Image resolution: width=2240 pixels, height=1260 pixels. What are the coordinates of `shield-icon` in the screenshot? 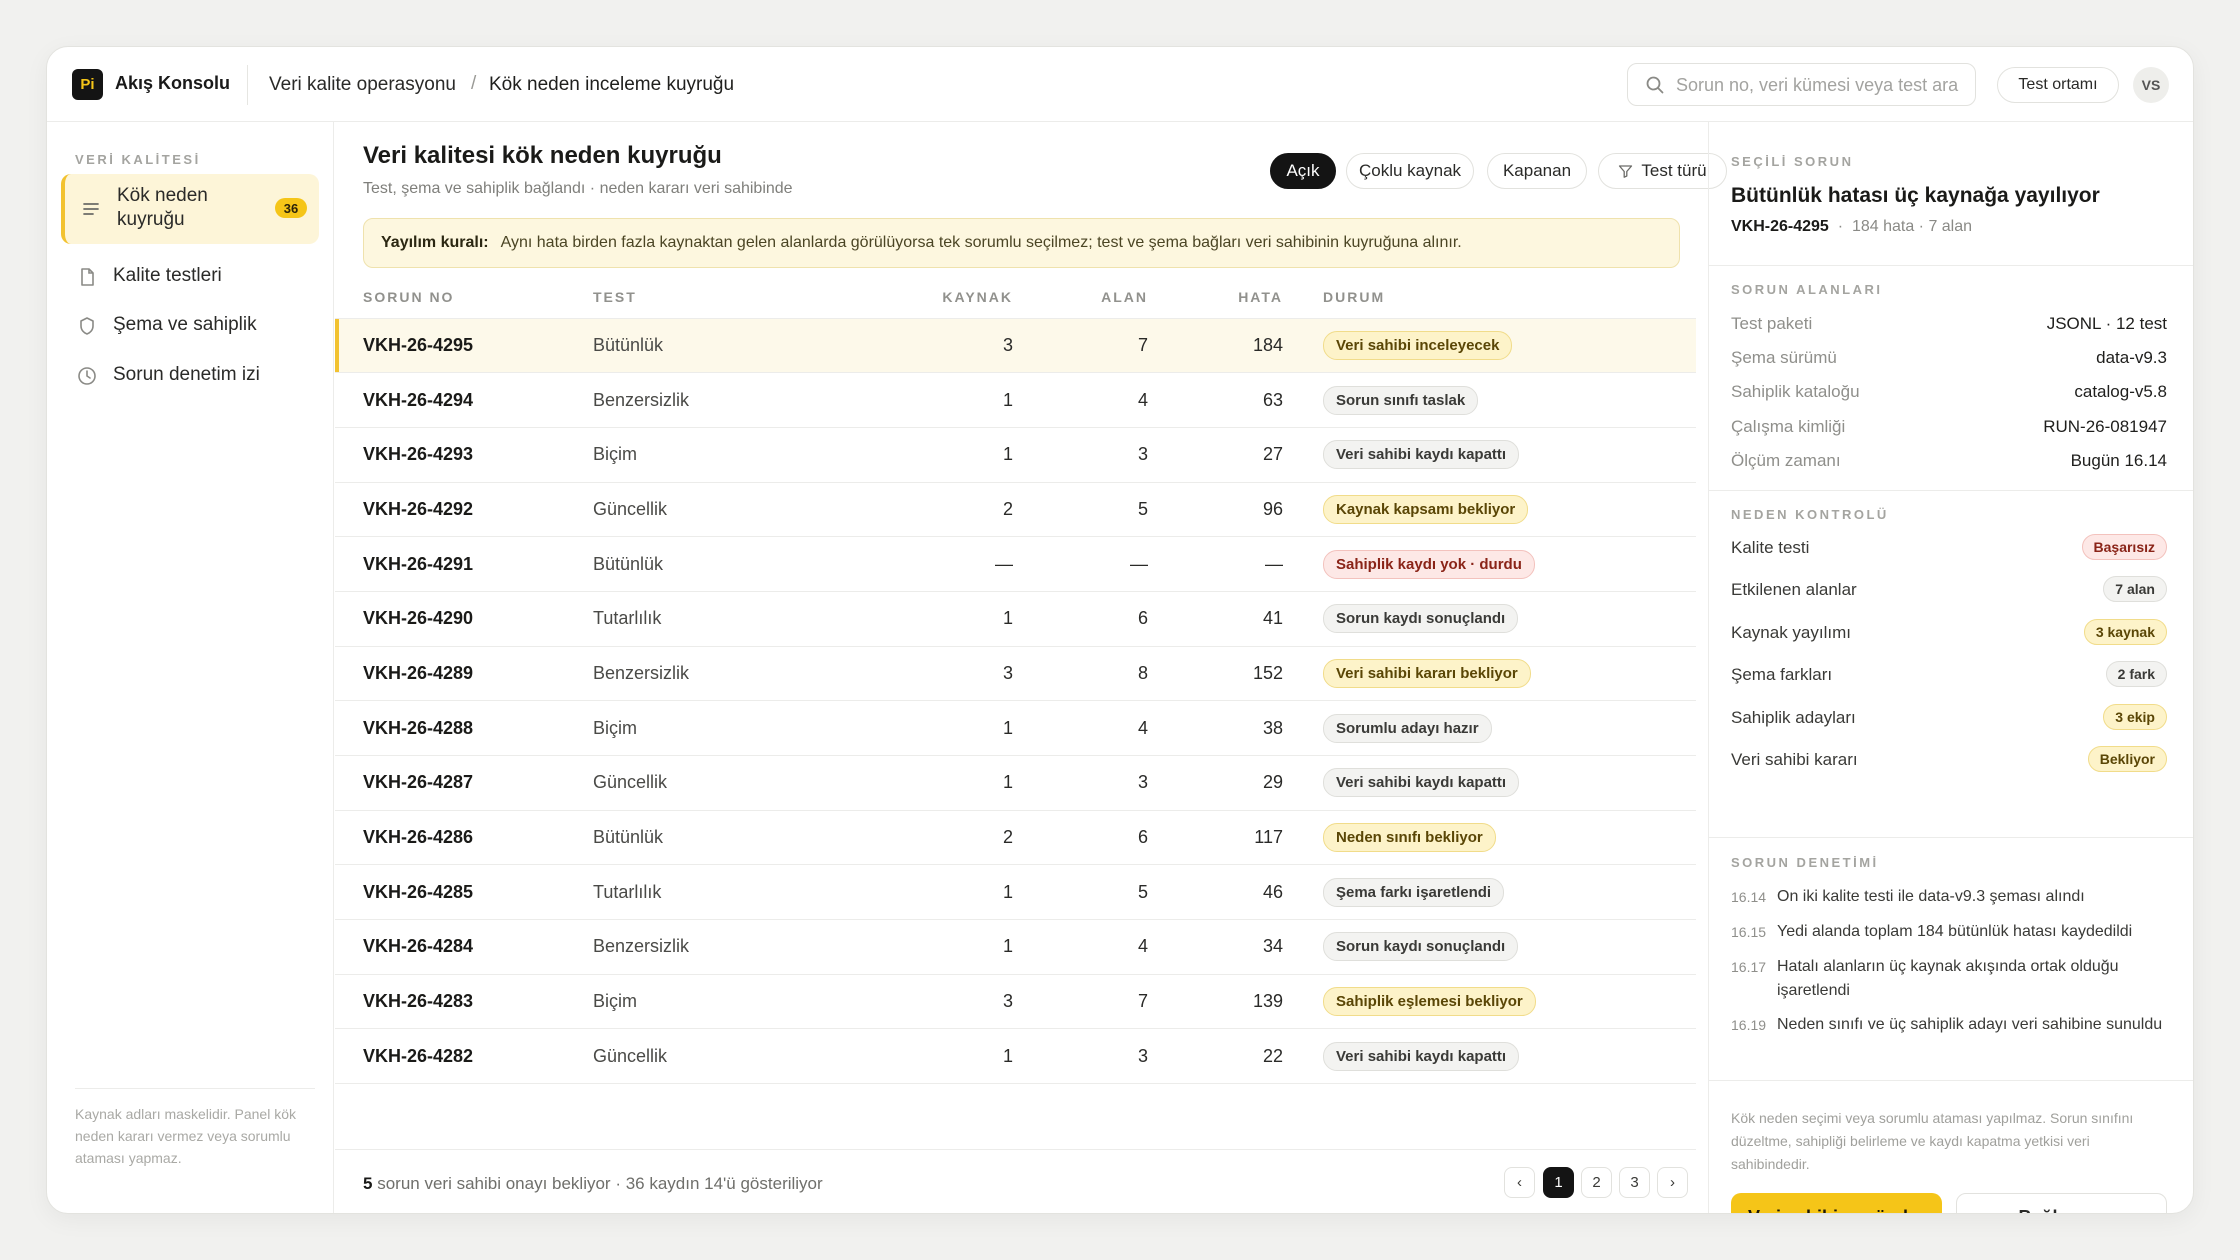 It's located at (87, 326).